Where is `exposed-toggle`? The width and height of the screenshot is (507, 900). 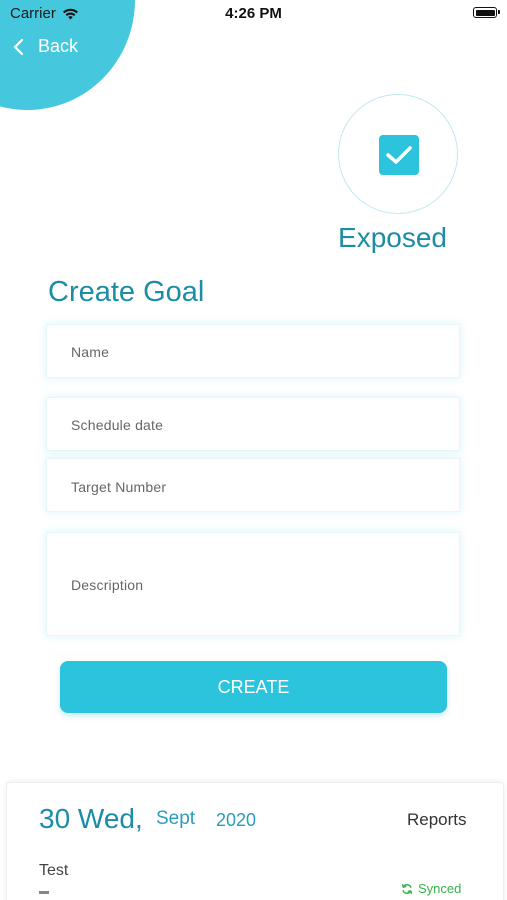
exposed-toggle is located at coordinates (398, 154).